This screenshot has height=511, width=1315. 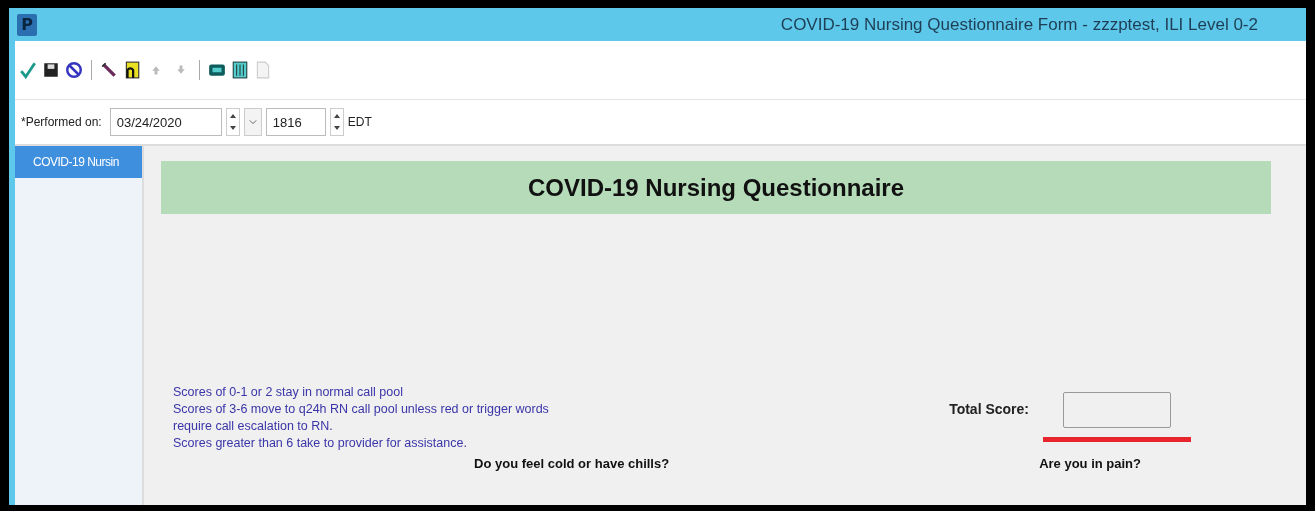 I want to click on save-icon, so click(x=51, y=70).